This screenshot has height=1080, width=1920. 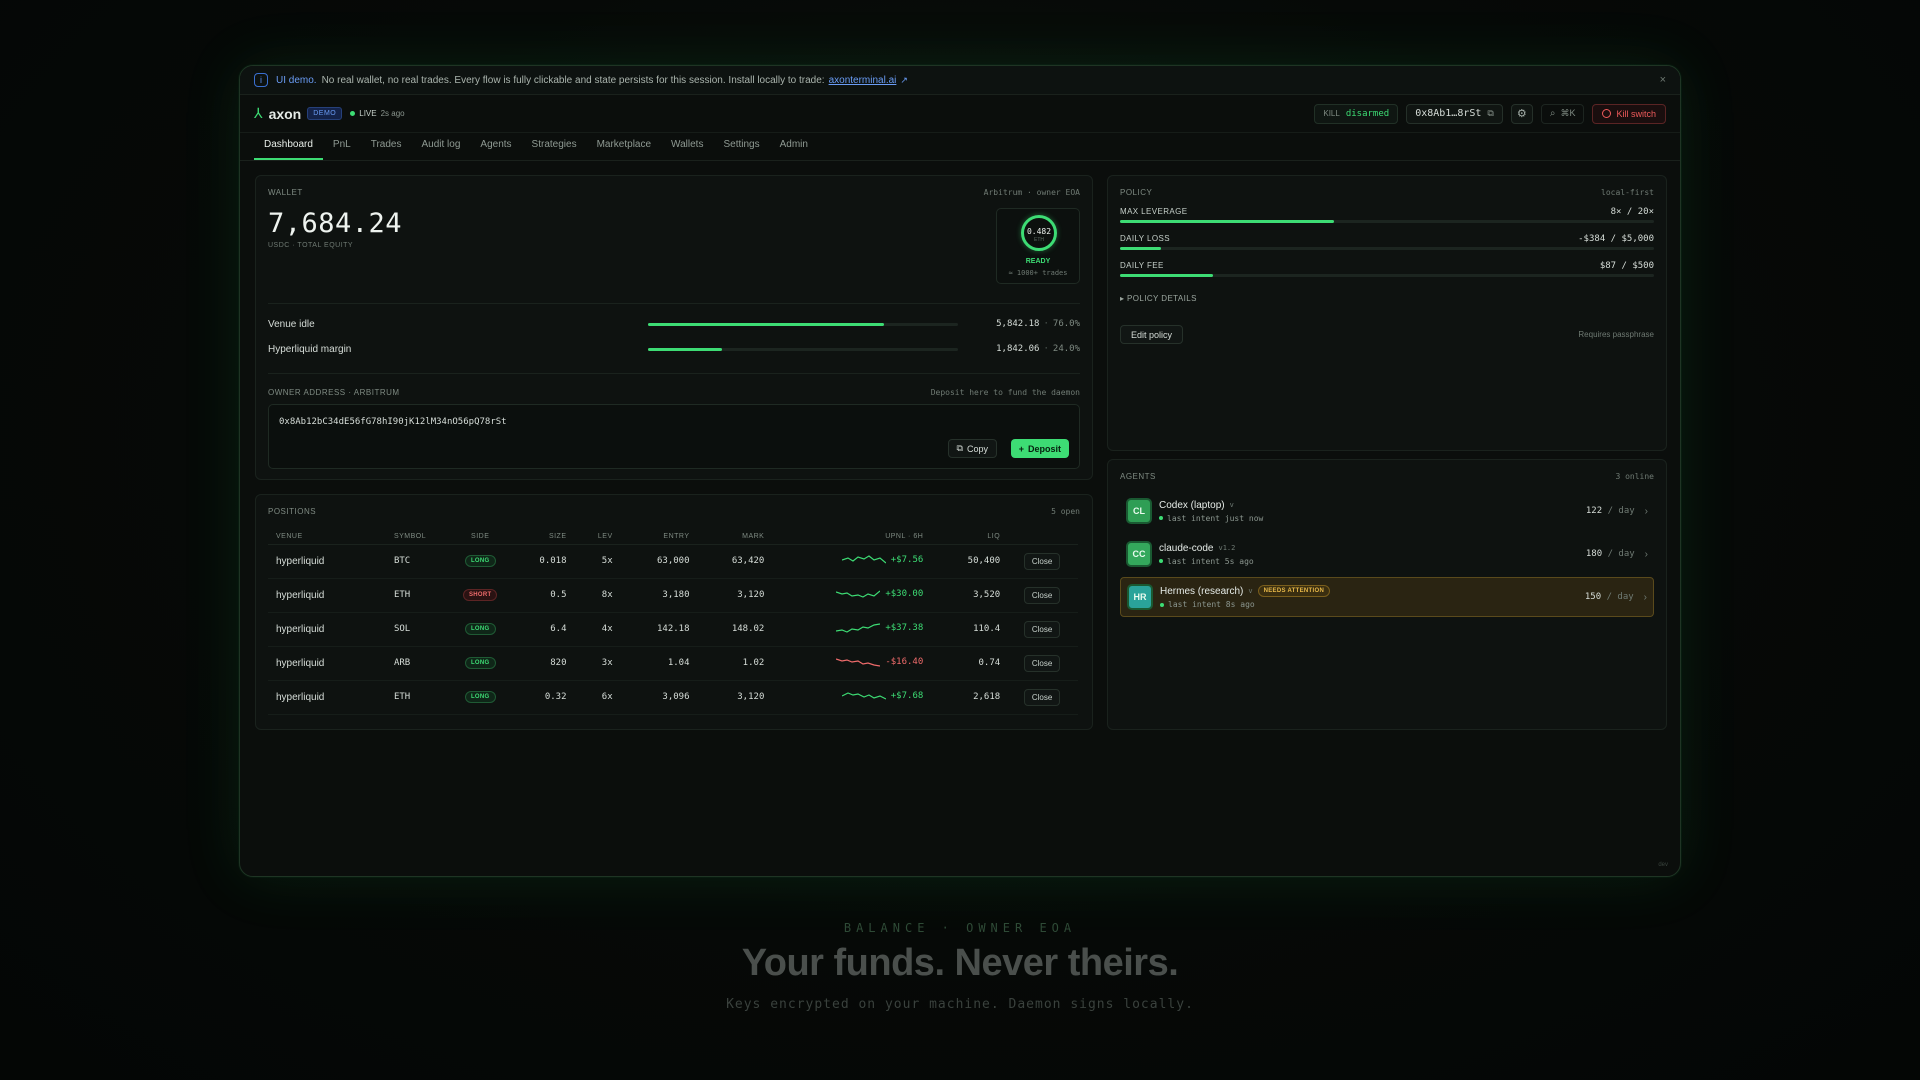 What do you see at coordinates (1367, 113) in the screenshot?
I see `kill-status-value: disarmed` at bounding box center [1367, 113].